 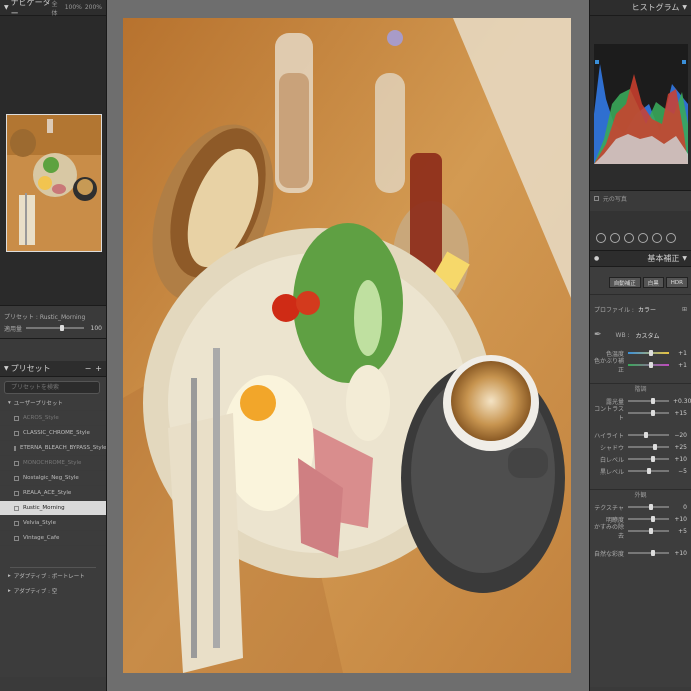 I want to click on preset-item: REALA_ACE_Style, so click(x=53, y=493).